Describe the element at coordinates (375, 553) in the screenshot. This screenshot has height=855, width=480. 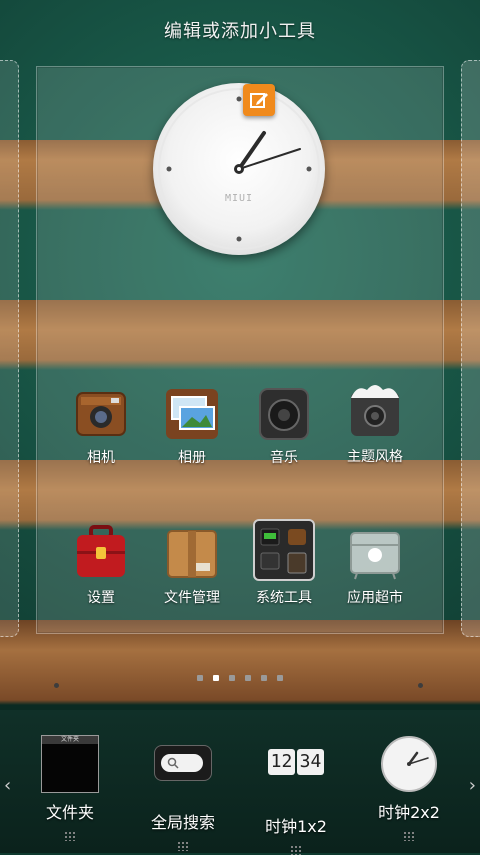
I see `app-store-icon` at that location.